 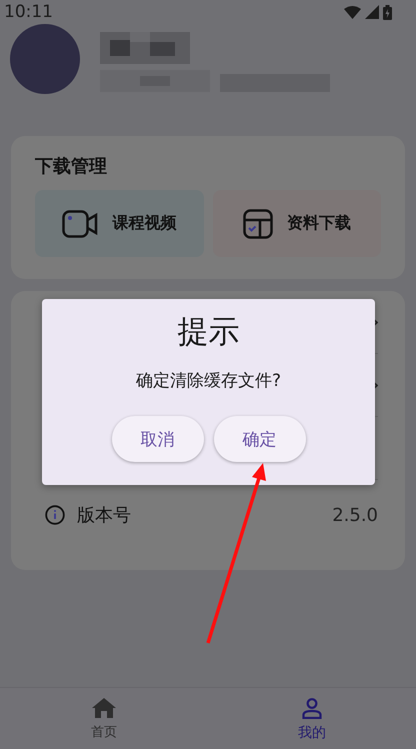 I want to click on wifi-icon, so click(x=352, y=12).